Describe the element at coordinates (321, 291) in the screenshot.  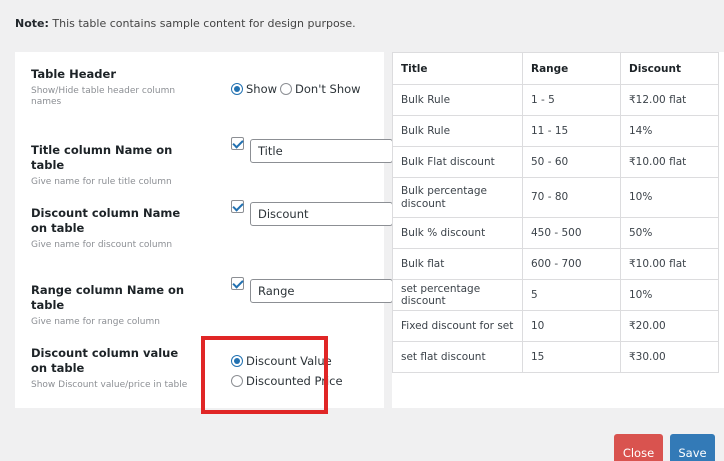
I see `range-column-input` at that location.